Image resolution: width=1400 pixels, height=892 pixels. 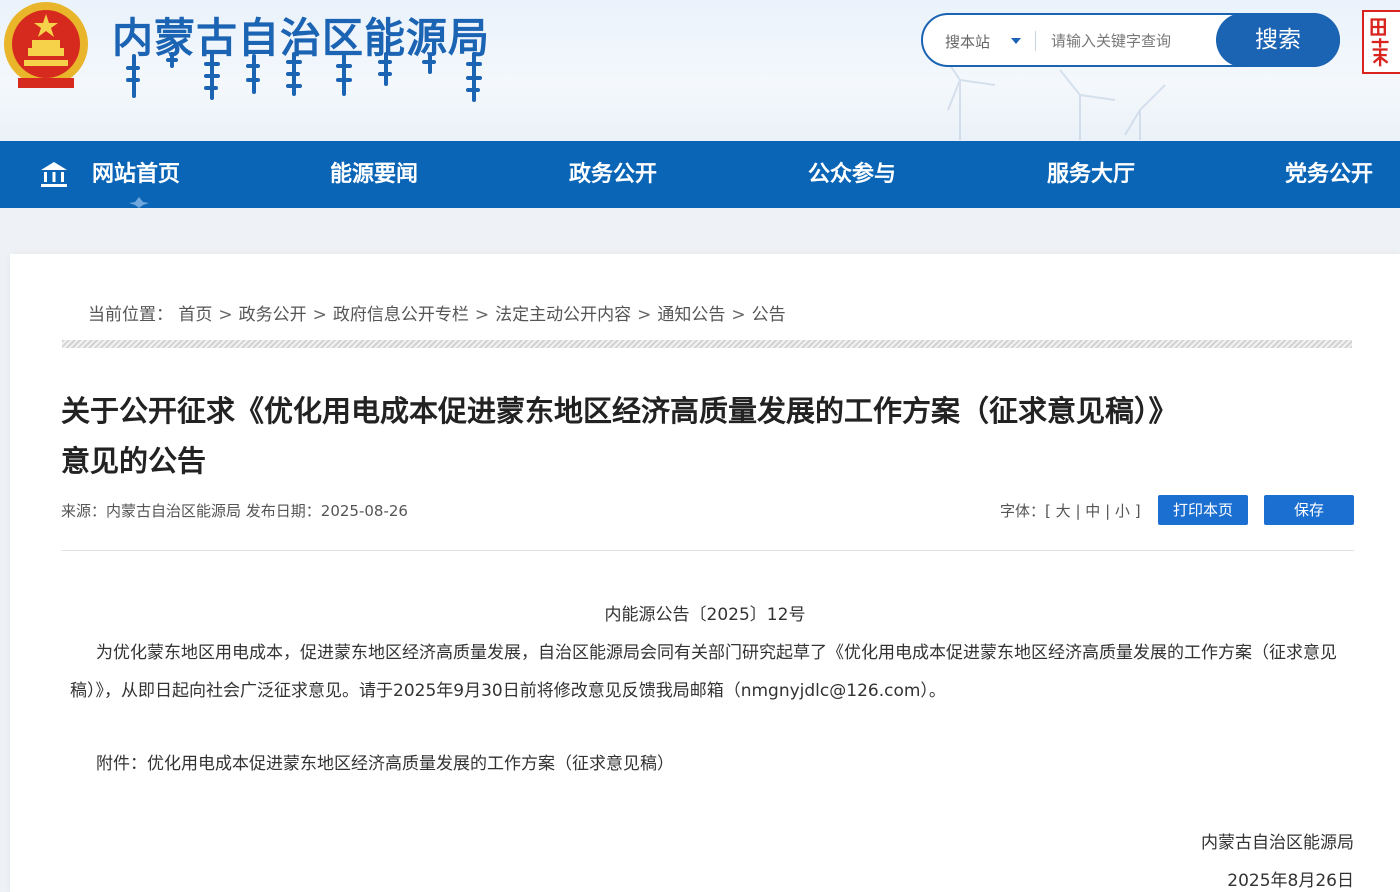 What do you see at coordinates (134, 461) in the screenshot?
I see `page-title-line2: 意见的公告` at bounding box center [134, 461].